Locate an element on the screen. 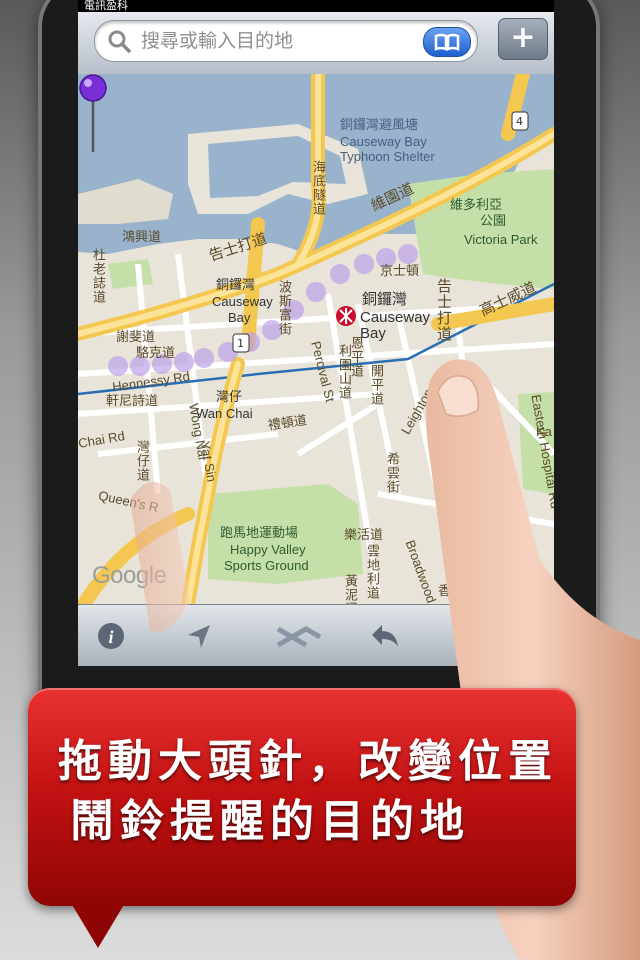 The height and width of the screenshot is (960, 640). road-yun-hing: 雲地利道 is located at coordinates (371, 572).